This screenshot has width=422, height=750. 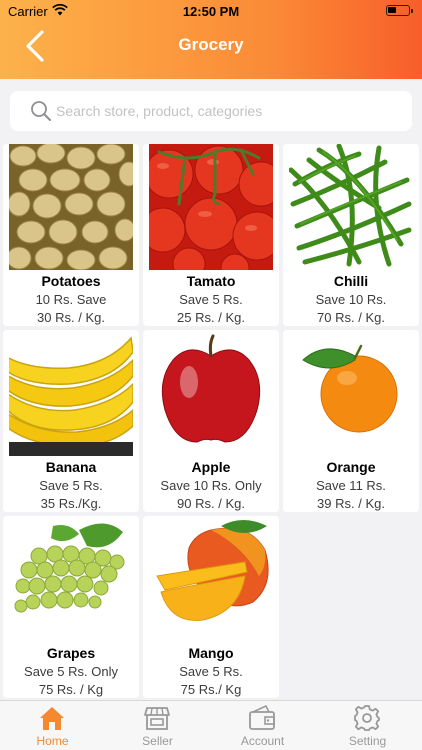 What do you see at coordinates (71, 393) in the screenshot?
I see `banana-image` at bounding box center [71, 393].